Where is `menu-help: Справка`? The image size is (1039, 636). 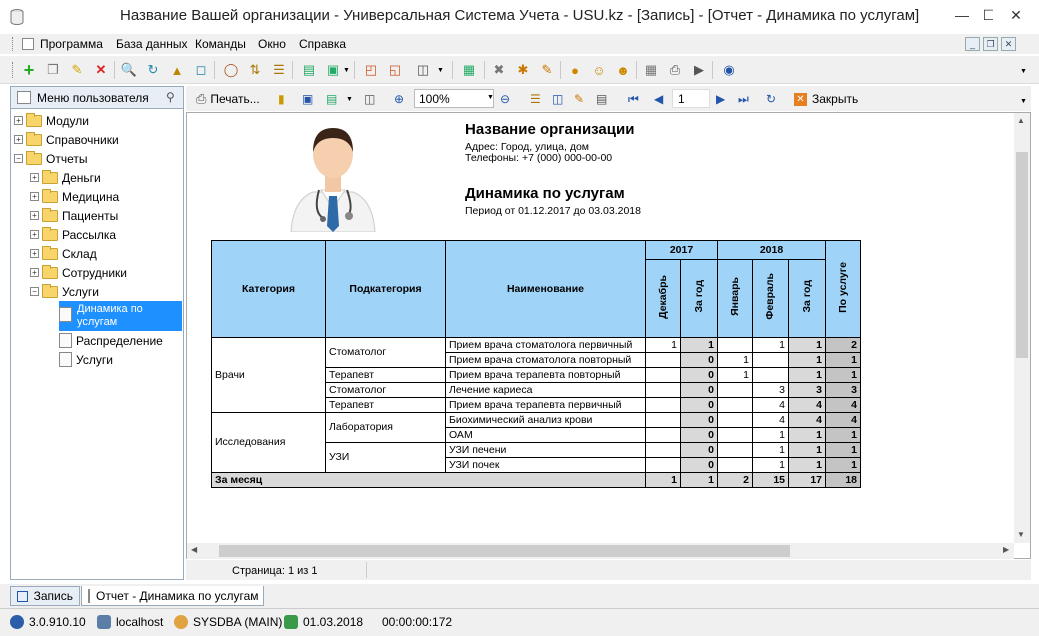
menu-help: Справка is located at coordinates (322, 44).